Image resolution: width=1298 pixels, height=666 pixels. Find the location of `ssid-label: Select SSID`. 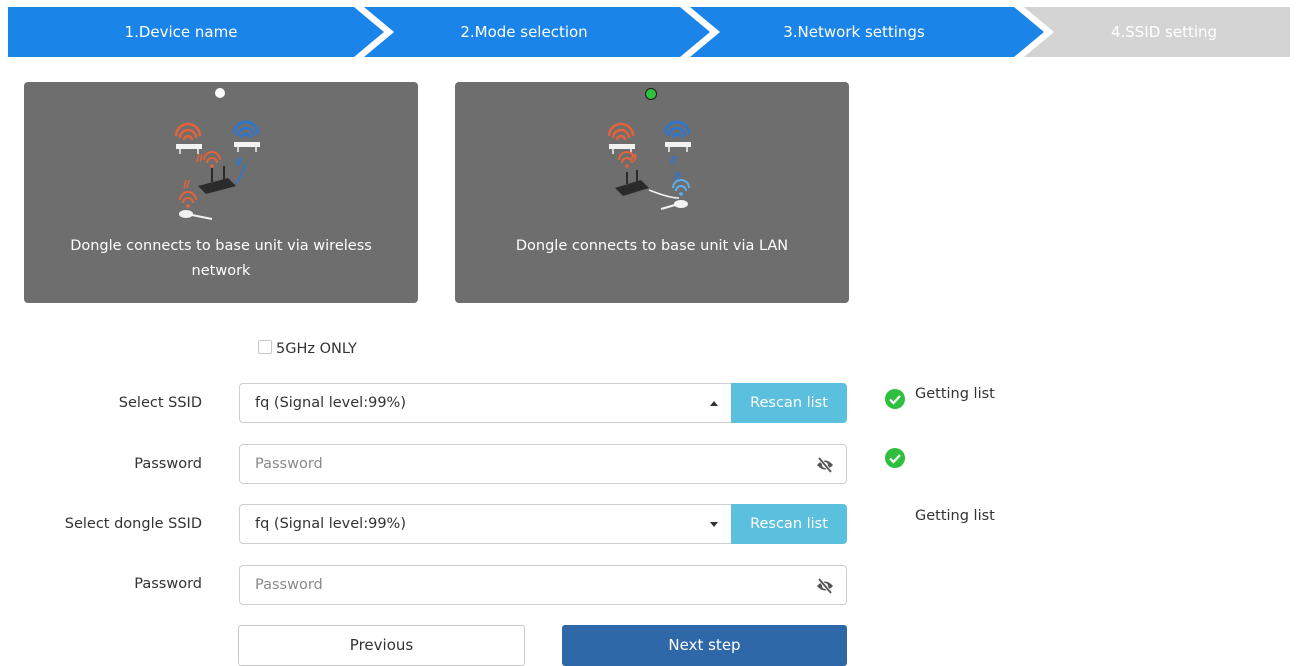

ssid-label: Select SSID is located at coordinates (160, 403).